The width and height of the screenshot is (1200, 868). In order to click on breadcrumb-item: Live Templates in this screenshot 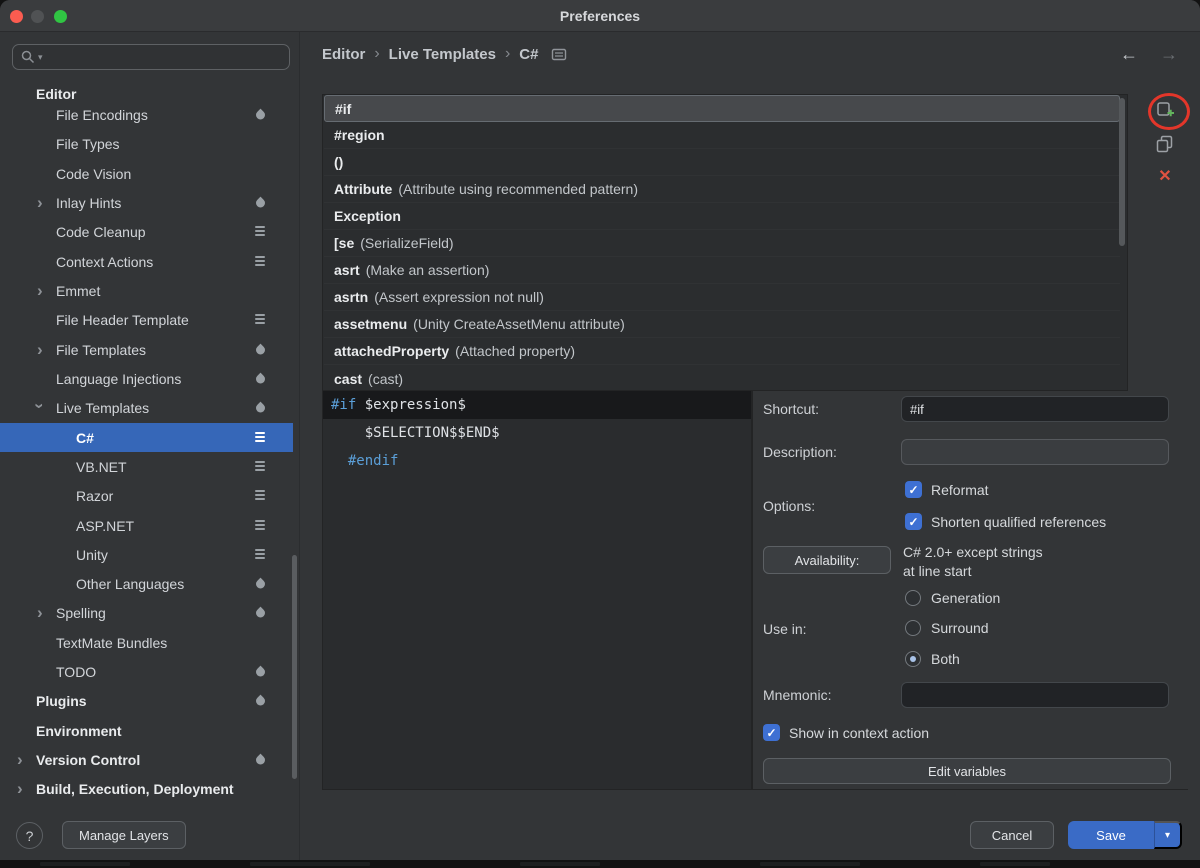, I will do `click(442, 54)`.